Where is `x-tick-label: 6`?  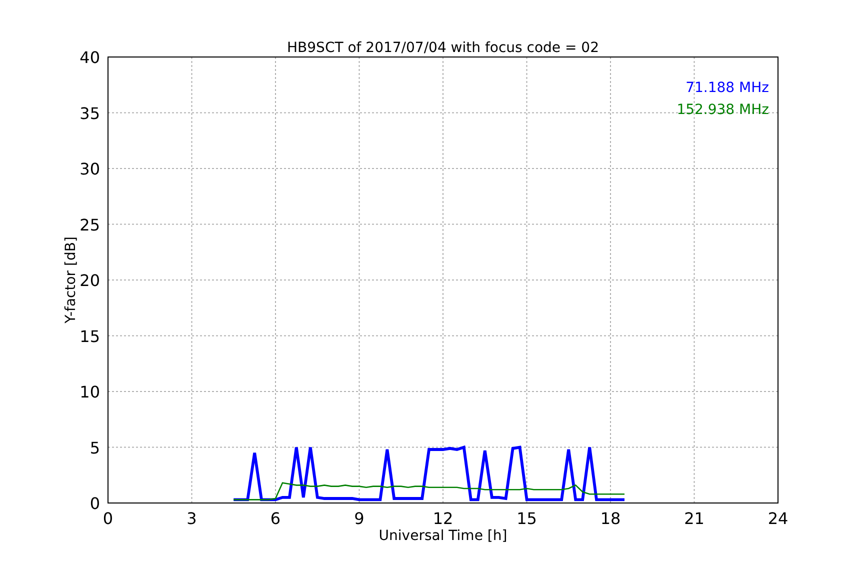 x-tick-label: 6 is located at coordinates (275, 518).